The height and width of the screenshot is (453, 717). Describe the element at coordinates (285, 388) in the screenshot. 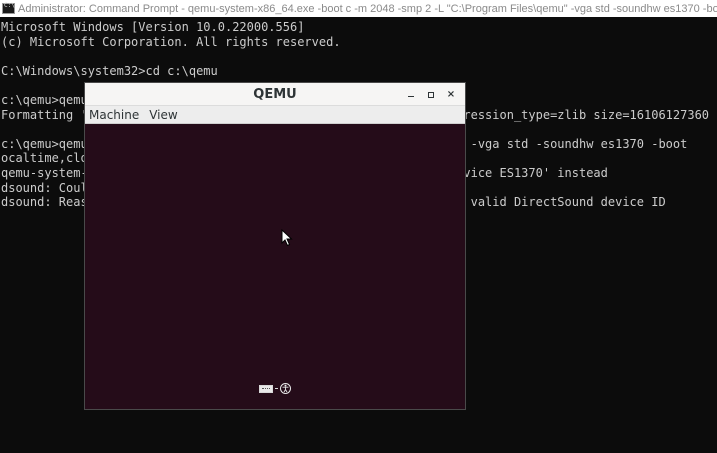

I see `accessibility-icon` at that location.